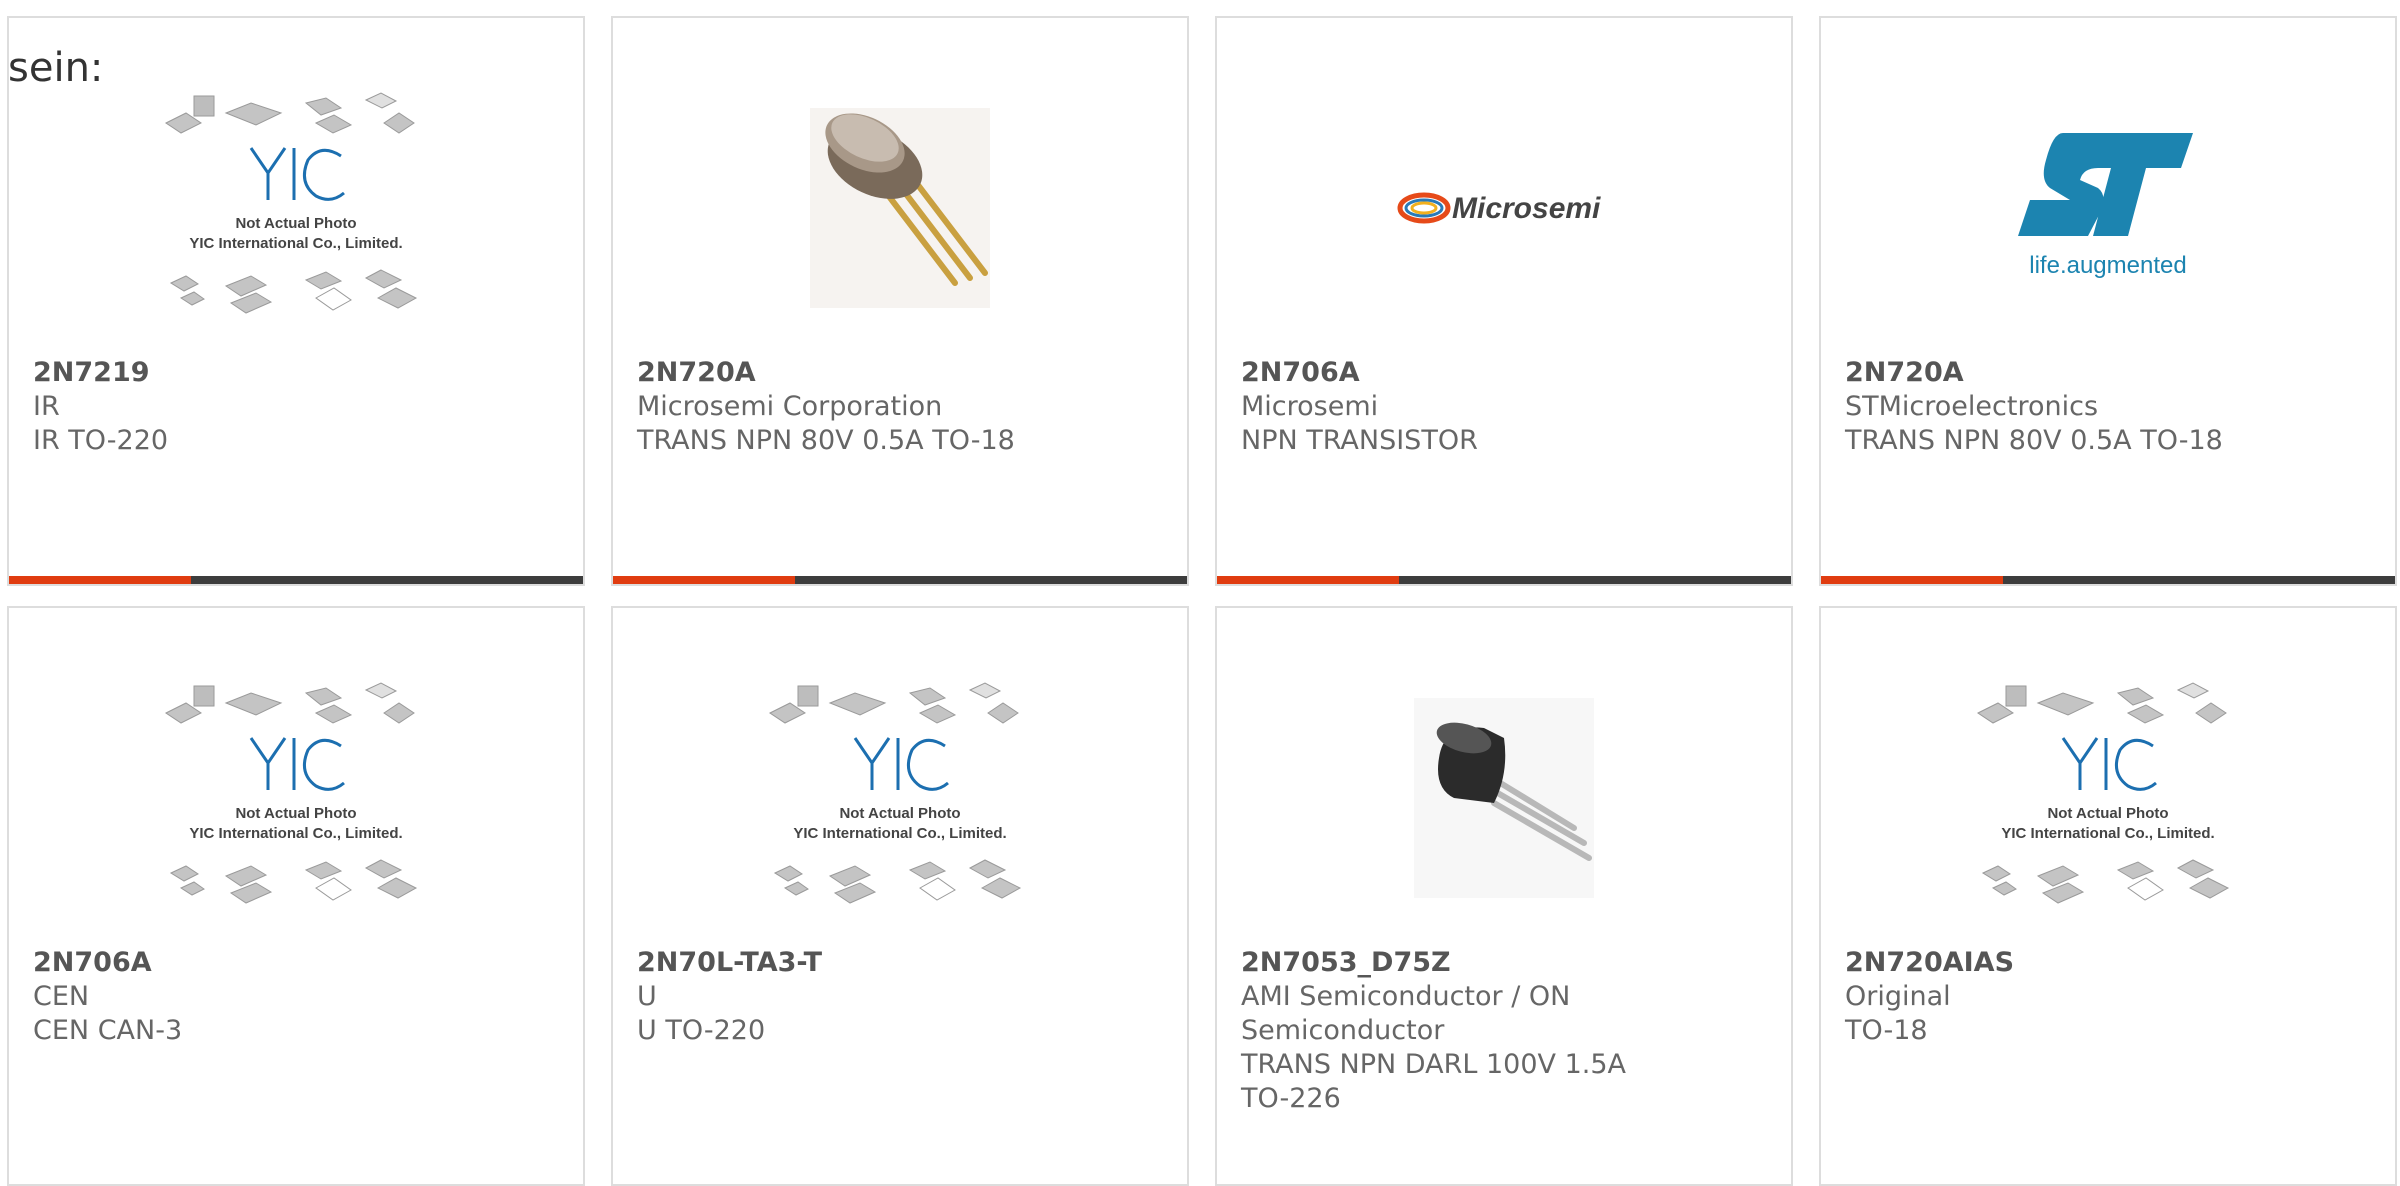  I want to click on st-logo-tagline: life.augmented, so click(2107, 265).